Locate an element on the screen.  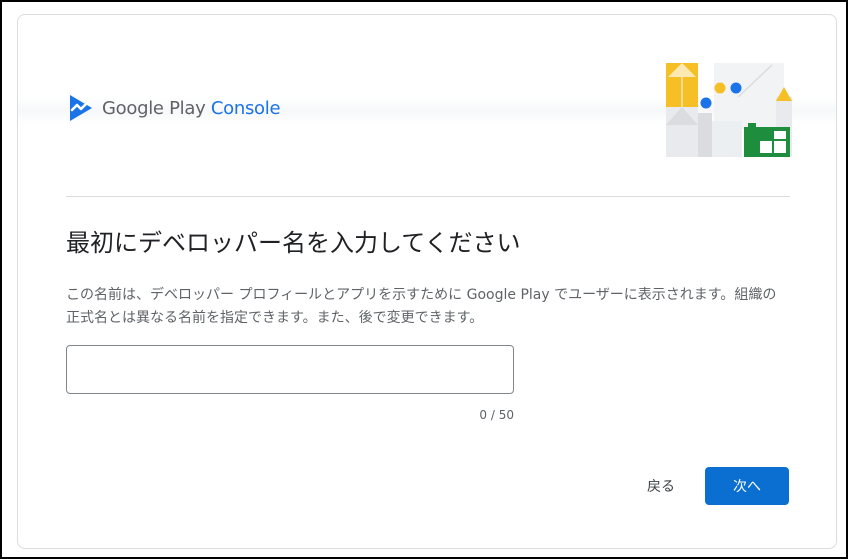
developer-name-input is located at coordinates (290, 369).